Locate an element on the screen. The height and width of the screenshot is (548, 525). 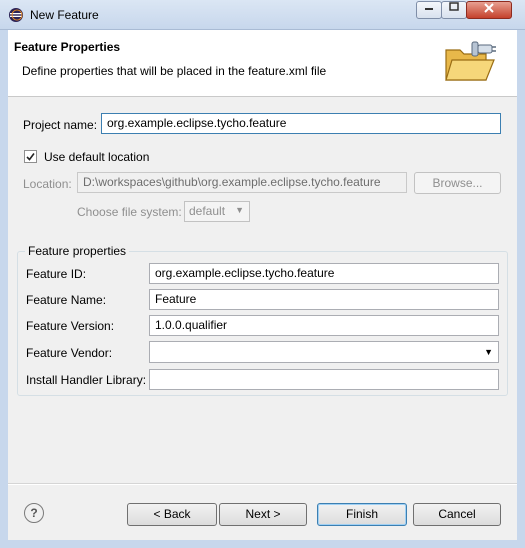
feature-id-label: Feature ID: is located at coordinates (56, 274).